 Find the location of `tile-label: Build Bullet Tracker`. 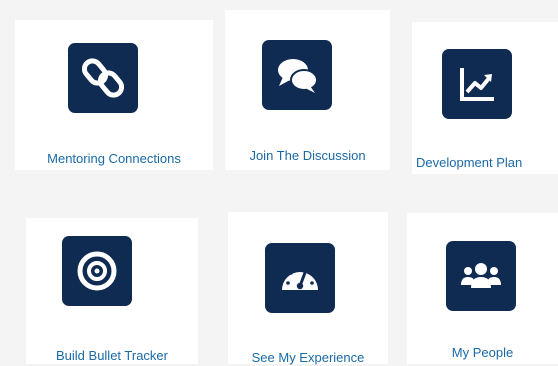

tile-label: Build Bullet Tracker is located at coordinates (112, 356).